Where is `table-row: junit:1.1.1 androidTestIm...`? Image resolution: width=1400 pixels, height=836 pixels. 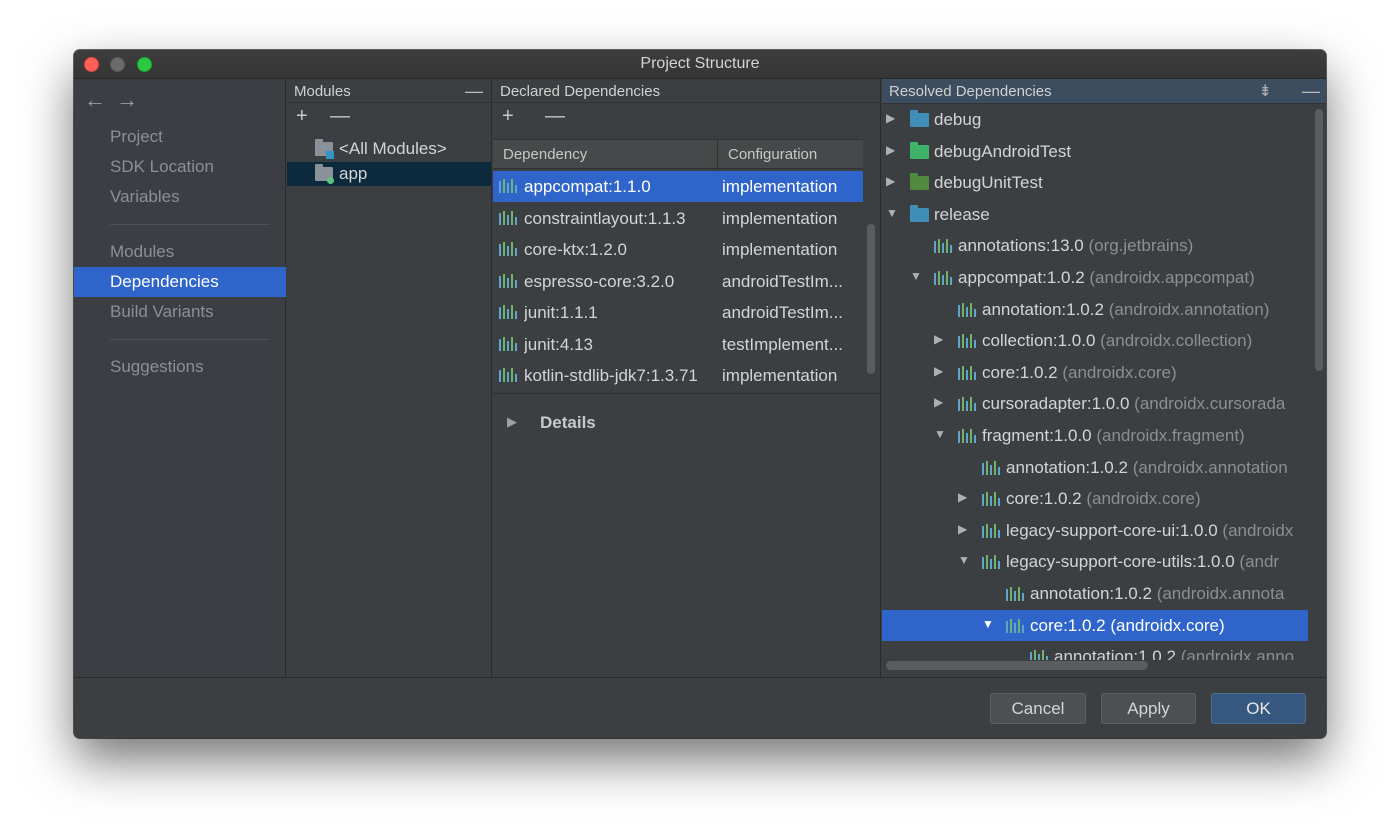
table-row: junit:1.1.1 androidTestIm... is located at coordinates (678, 312).